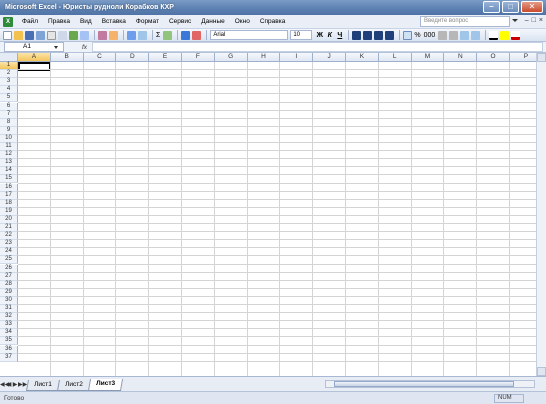 The image size is (546, 404). What do you see at coordinates (9, 138) in the screenshot?
I see `row-header-10: 10` at bounding box center [9, 138].